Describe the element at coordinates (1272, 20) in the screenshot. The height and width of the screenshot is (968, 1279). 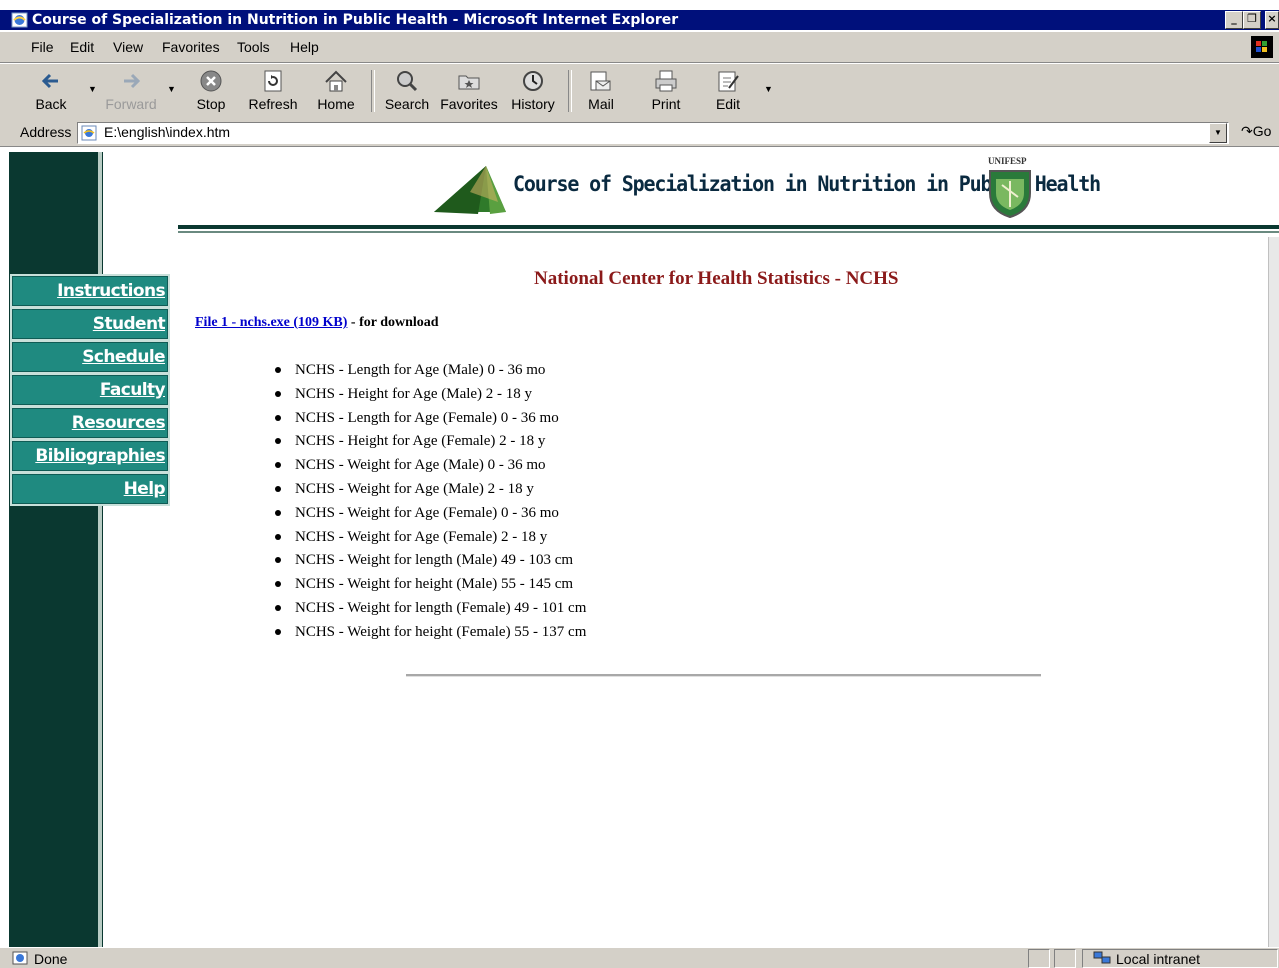
I see `close-button: ×` at that location.